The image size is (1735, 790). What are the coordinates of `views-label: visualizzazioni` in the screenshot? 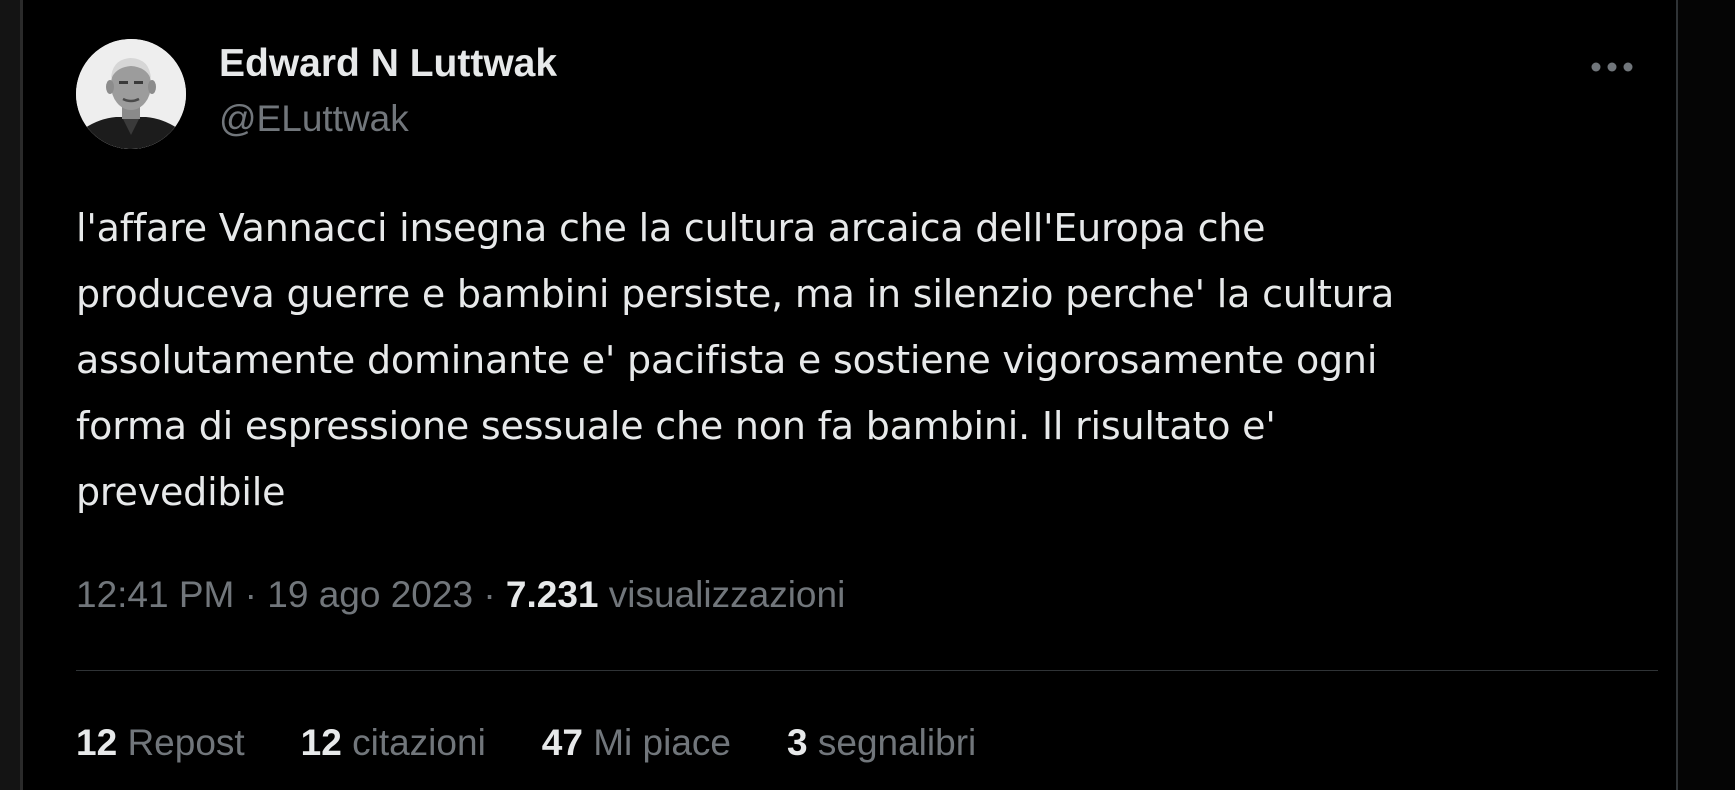 It's located at (727, 594).